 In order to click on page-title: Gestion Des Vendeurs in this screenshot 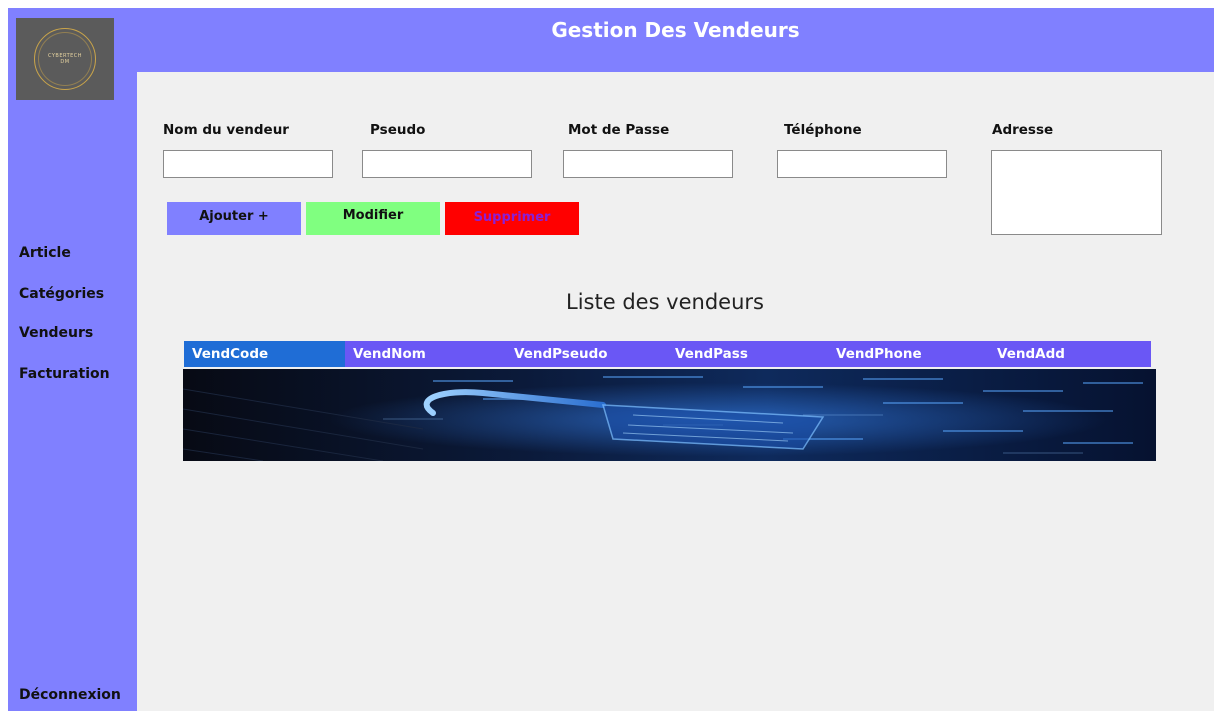, I will do `click(675, 30)`.